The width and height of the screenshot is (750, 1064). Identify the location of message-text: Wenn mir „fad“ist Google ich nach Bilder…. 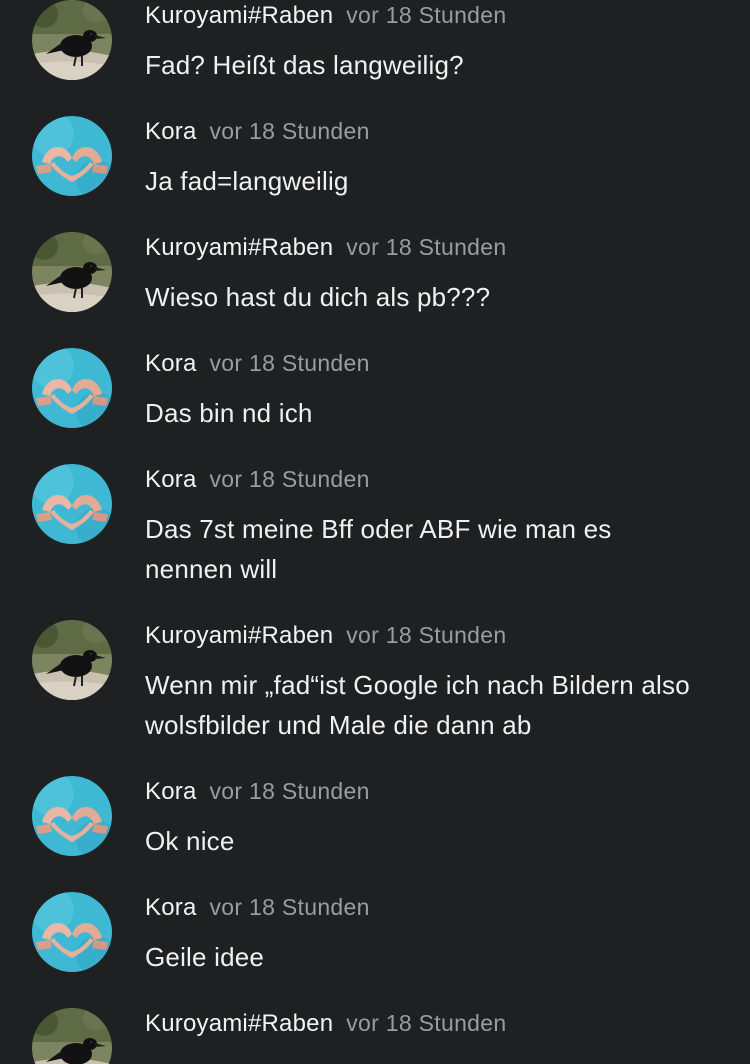
(417, 705).